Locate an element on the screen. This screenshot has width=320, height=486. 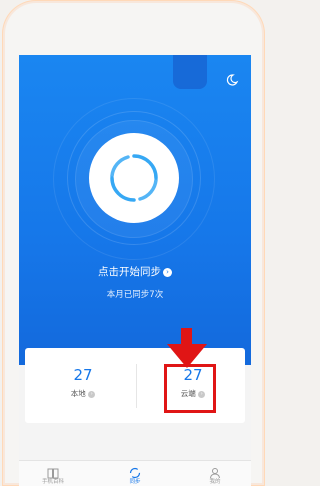
tab-encyclopedia: 手机百科 is located at coordinates (53, 474).